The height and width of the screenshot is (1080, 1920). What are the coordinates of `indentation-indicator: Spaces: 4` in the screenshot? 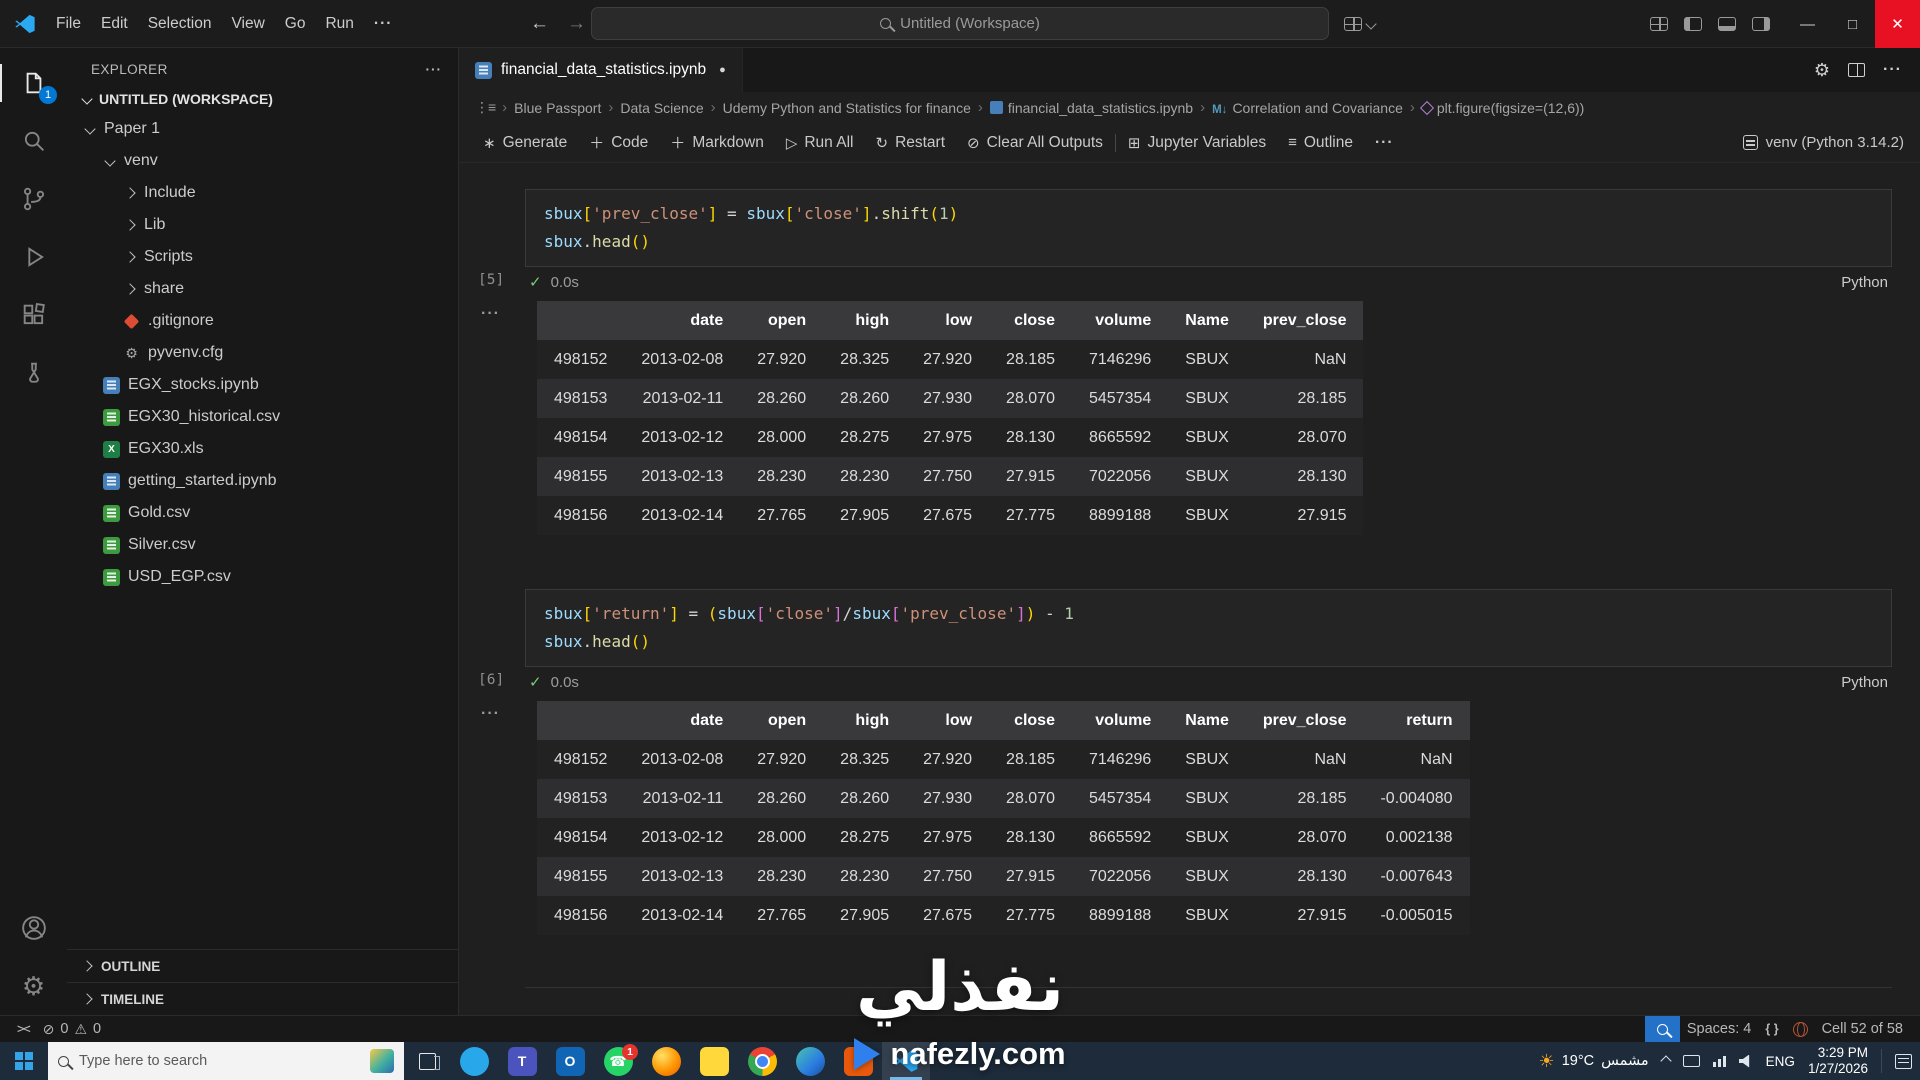 It's located at (1719, 1029).